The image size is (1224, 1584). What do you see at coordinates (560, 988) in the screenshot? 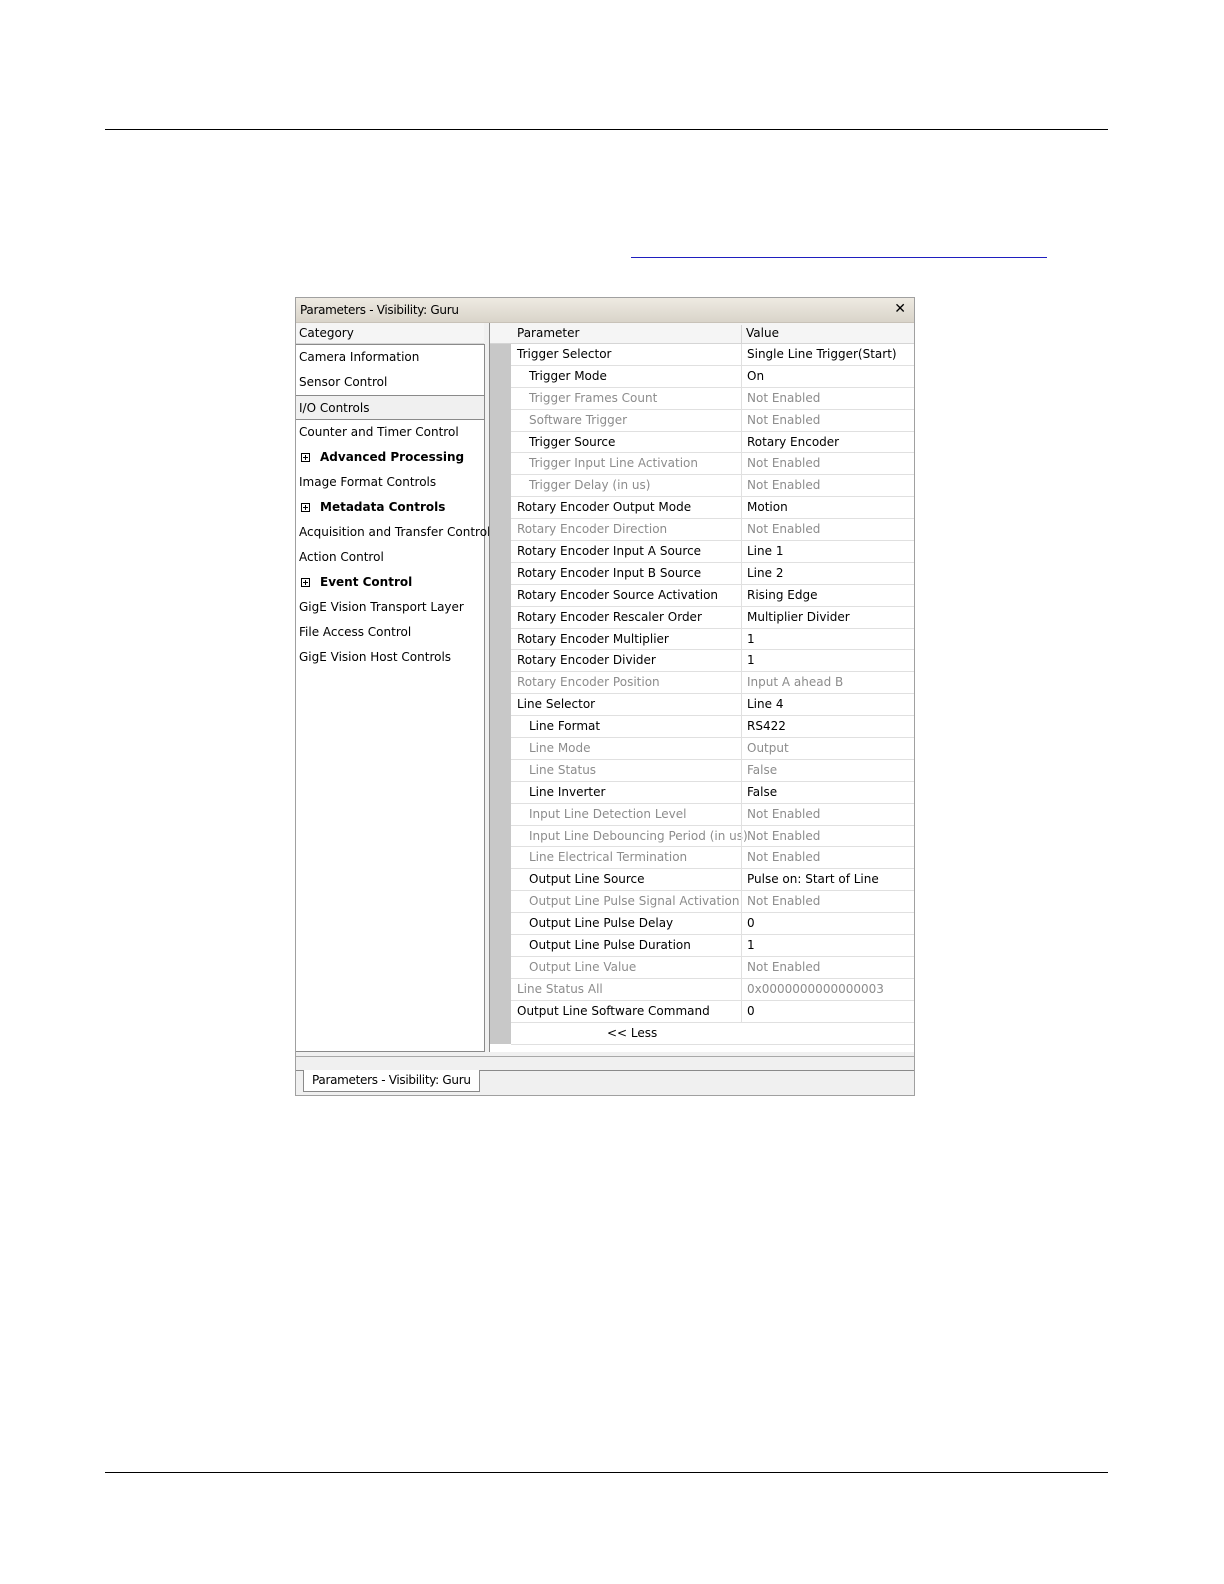
I see `parameter-name: Line Status All` at bounding box center [560, 988].